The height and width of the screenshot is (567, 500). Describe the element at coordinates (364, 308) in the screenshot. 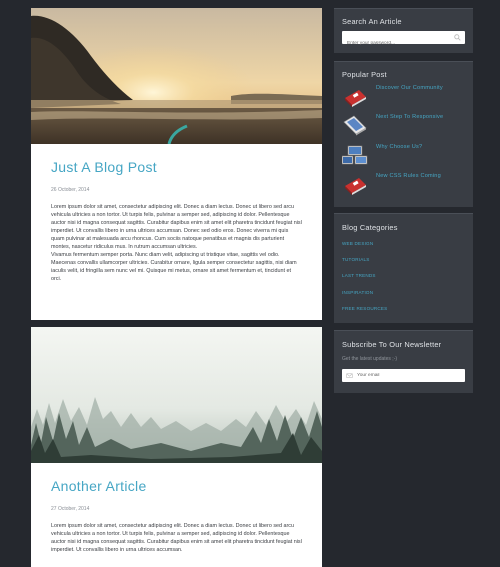

I see `category-link-free-resources: FREE RESOURCES` at that location.